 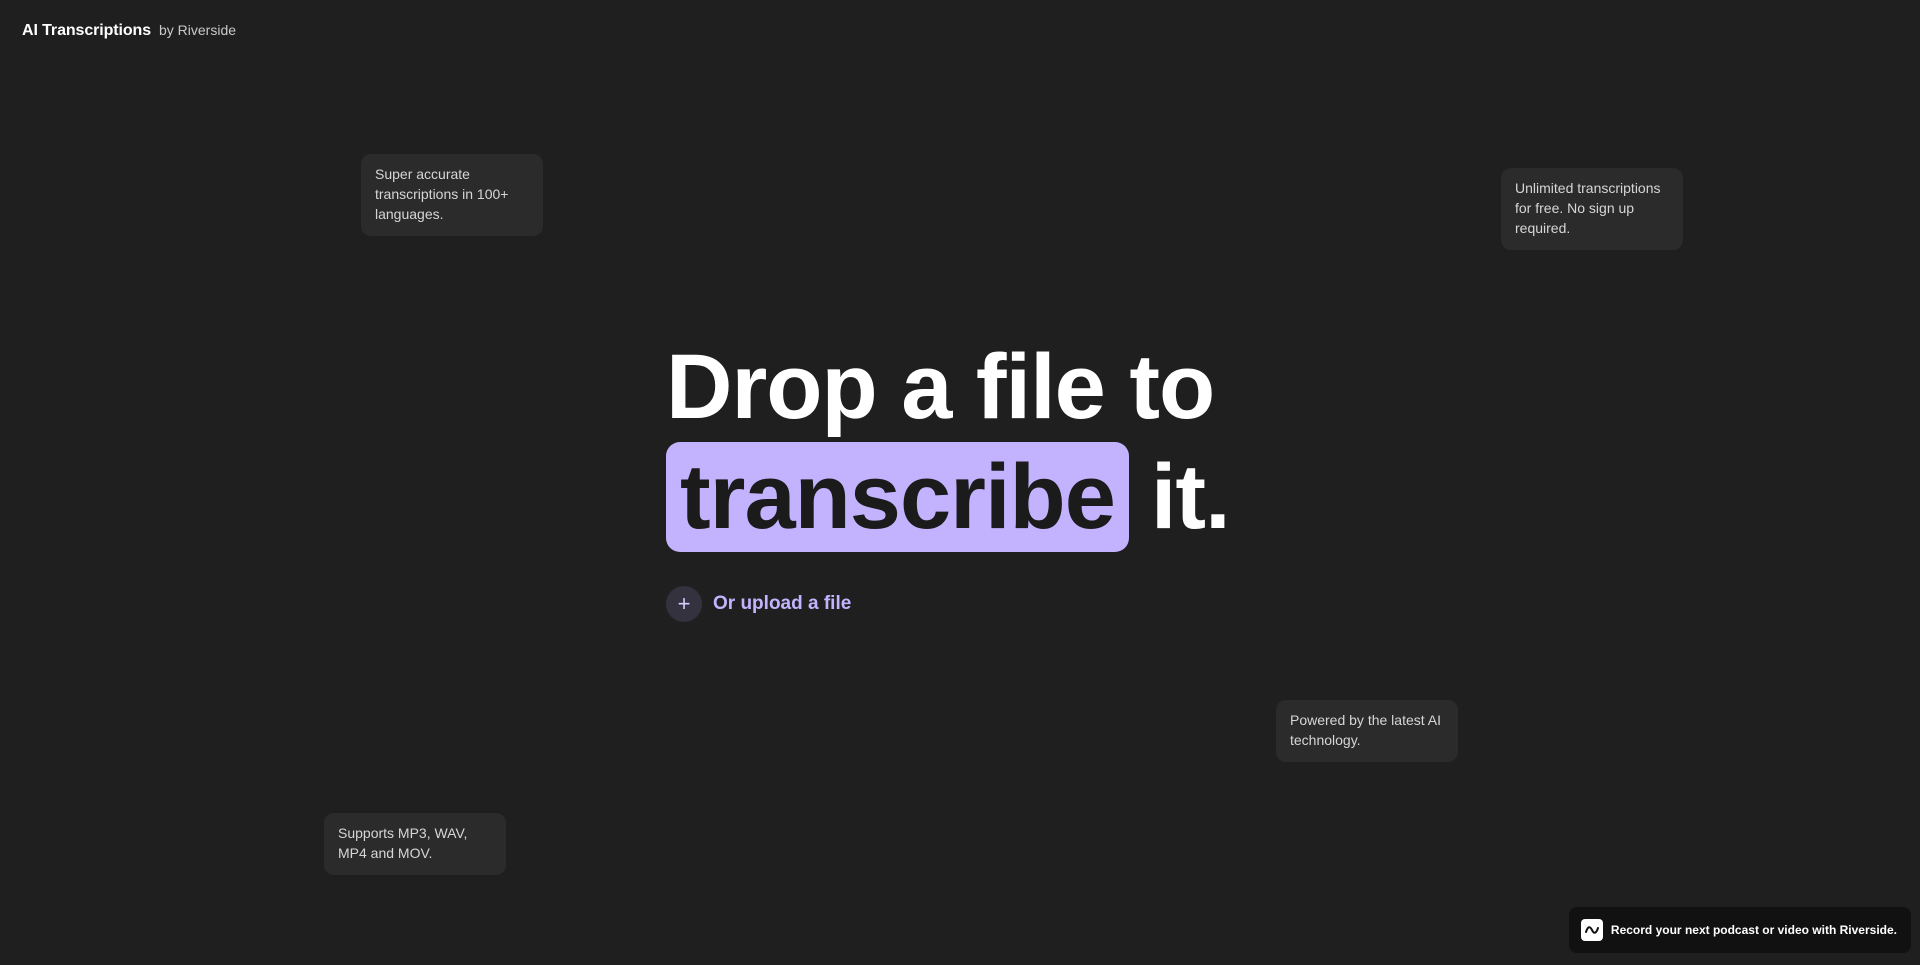 I want to click on upload-file-button: + Or upload a file, so click(x=948, y=604).